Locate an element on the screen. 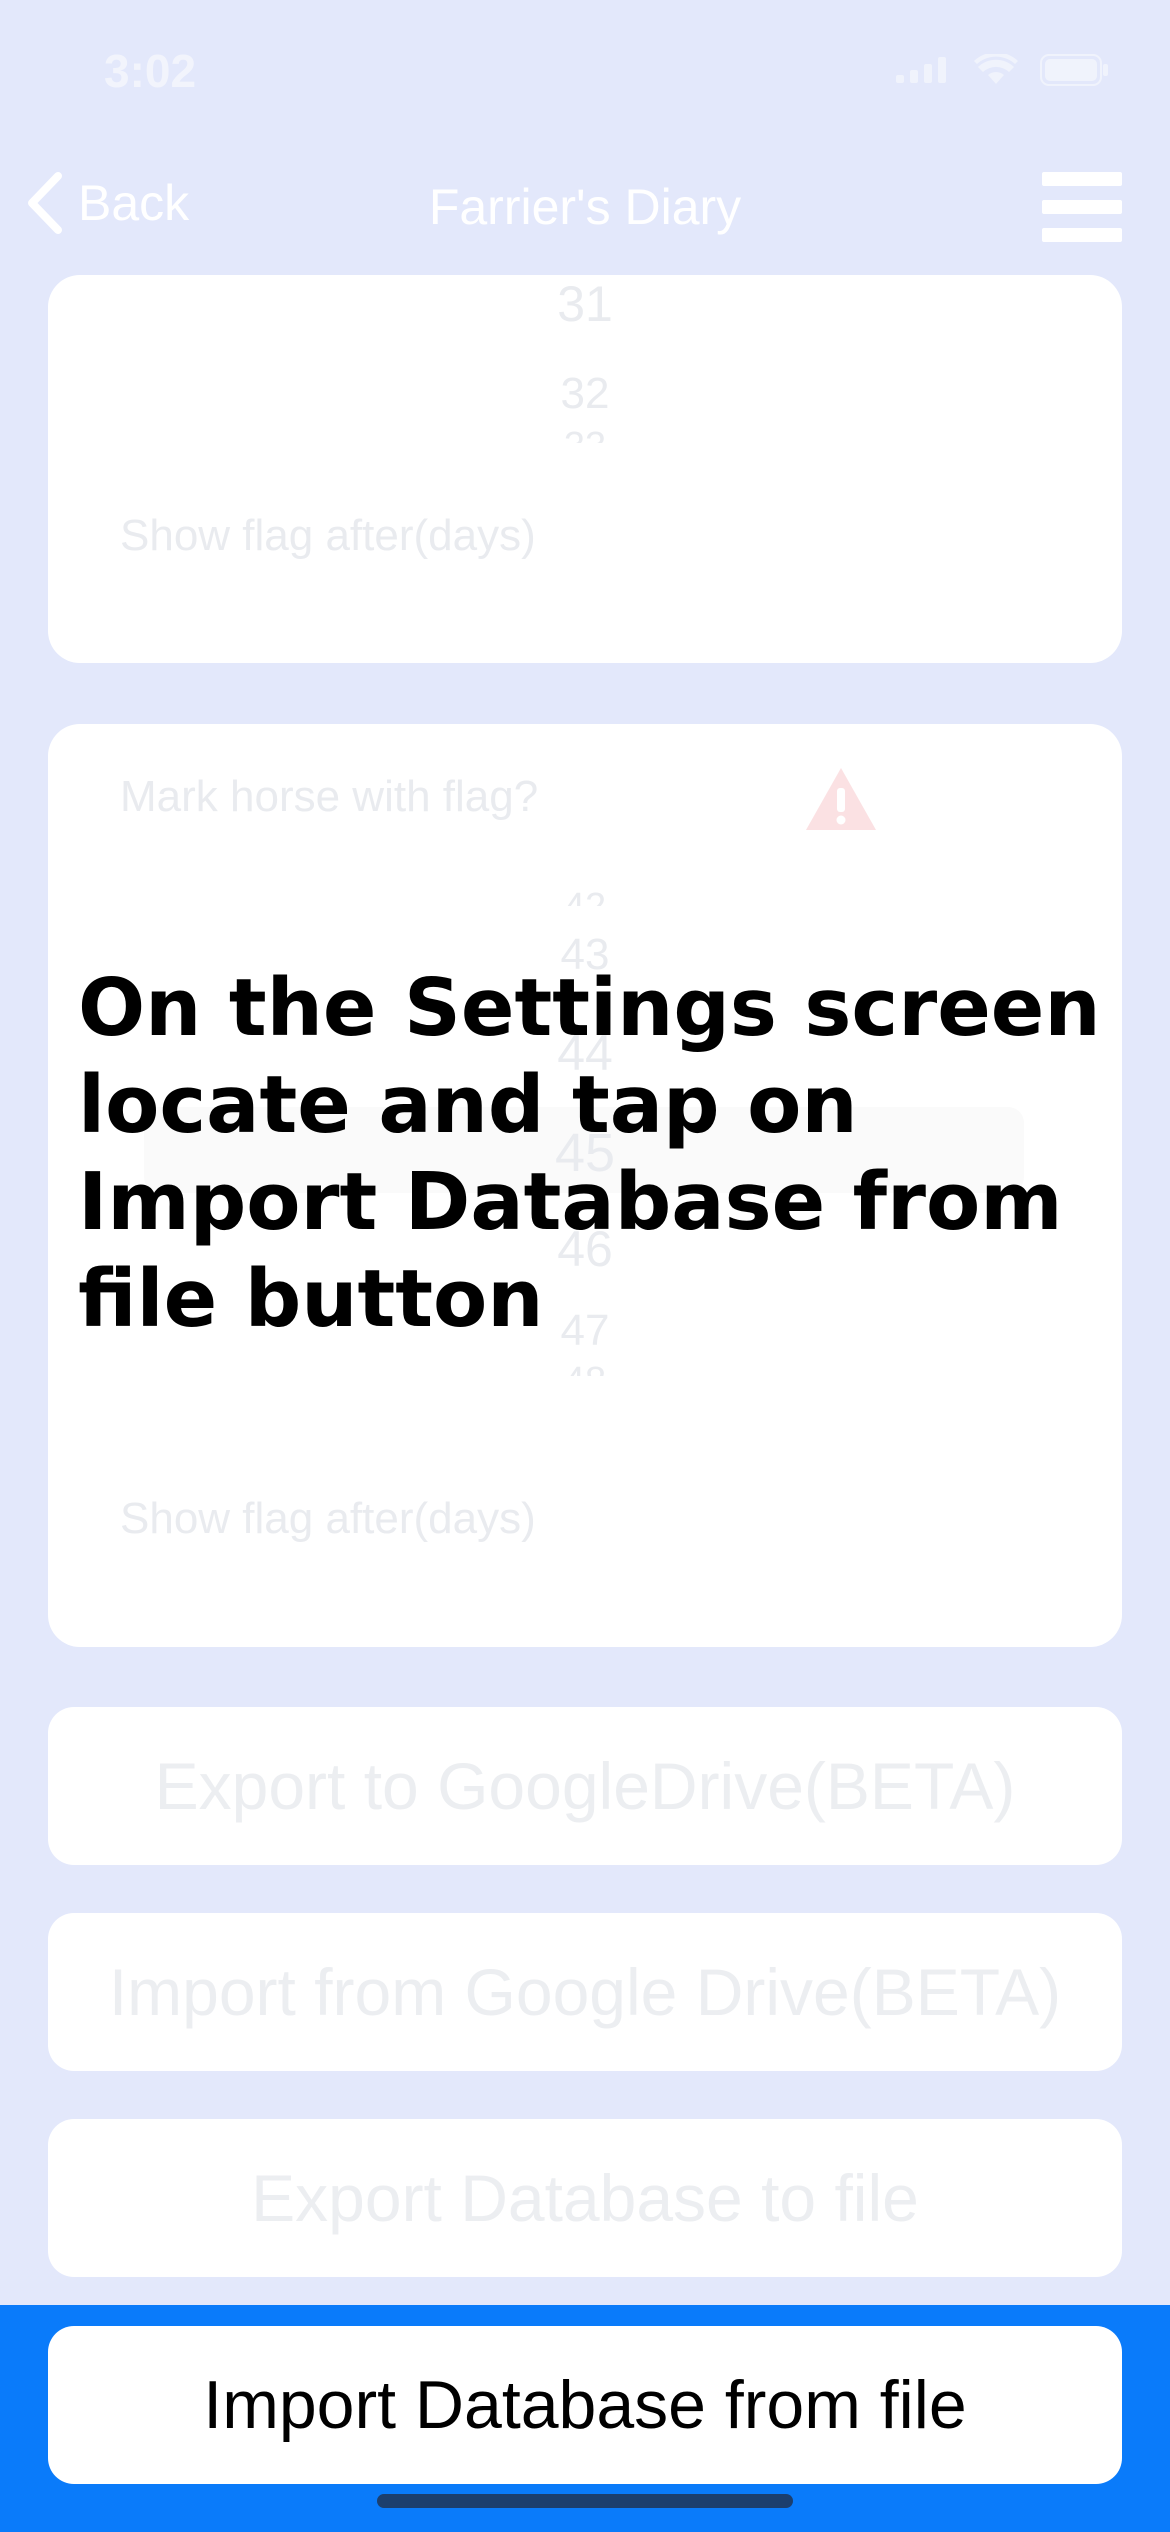 This screenshot has height=2532, width=1170. flag-settings-card-top: 31 32 33 Show flag after(days) is located at coordinates (585, 469).